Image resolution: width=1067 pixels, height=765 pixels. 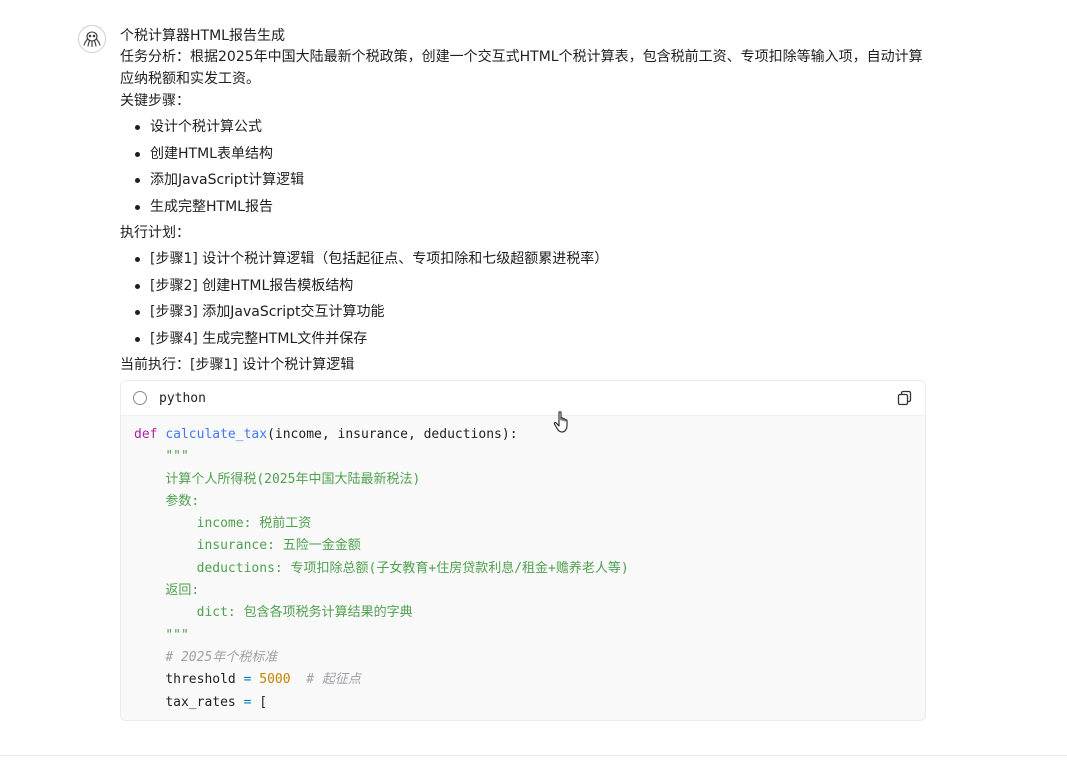 I want to click on code-header: python, so click(x=523, y=398).